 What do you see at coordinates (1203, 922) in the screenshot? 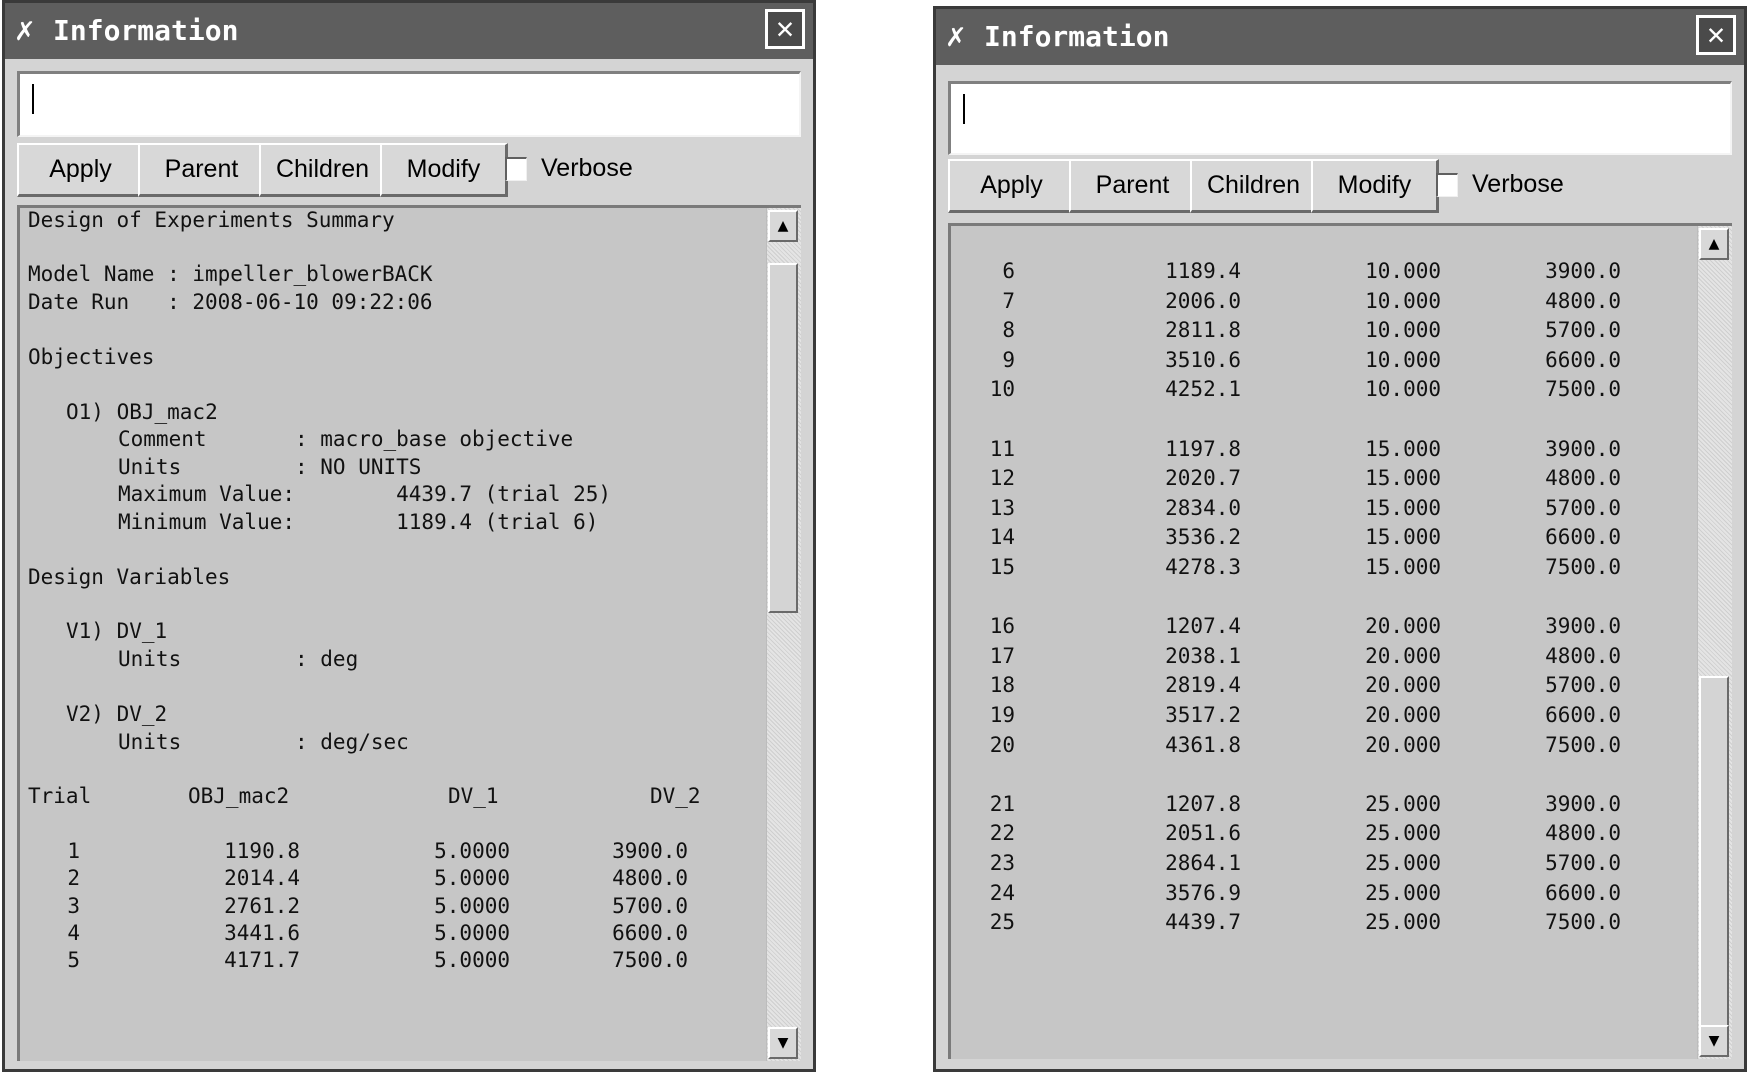
I see `objective-value: 4439.7` at bounding box center [1203, 922].